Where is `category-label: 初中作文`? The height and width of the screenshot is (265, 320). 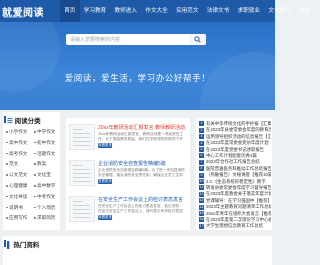 category-label: 初中作文 is located at coordinates (46, 142).